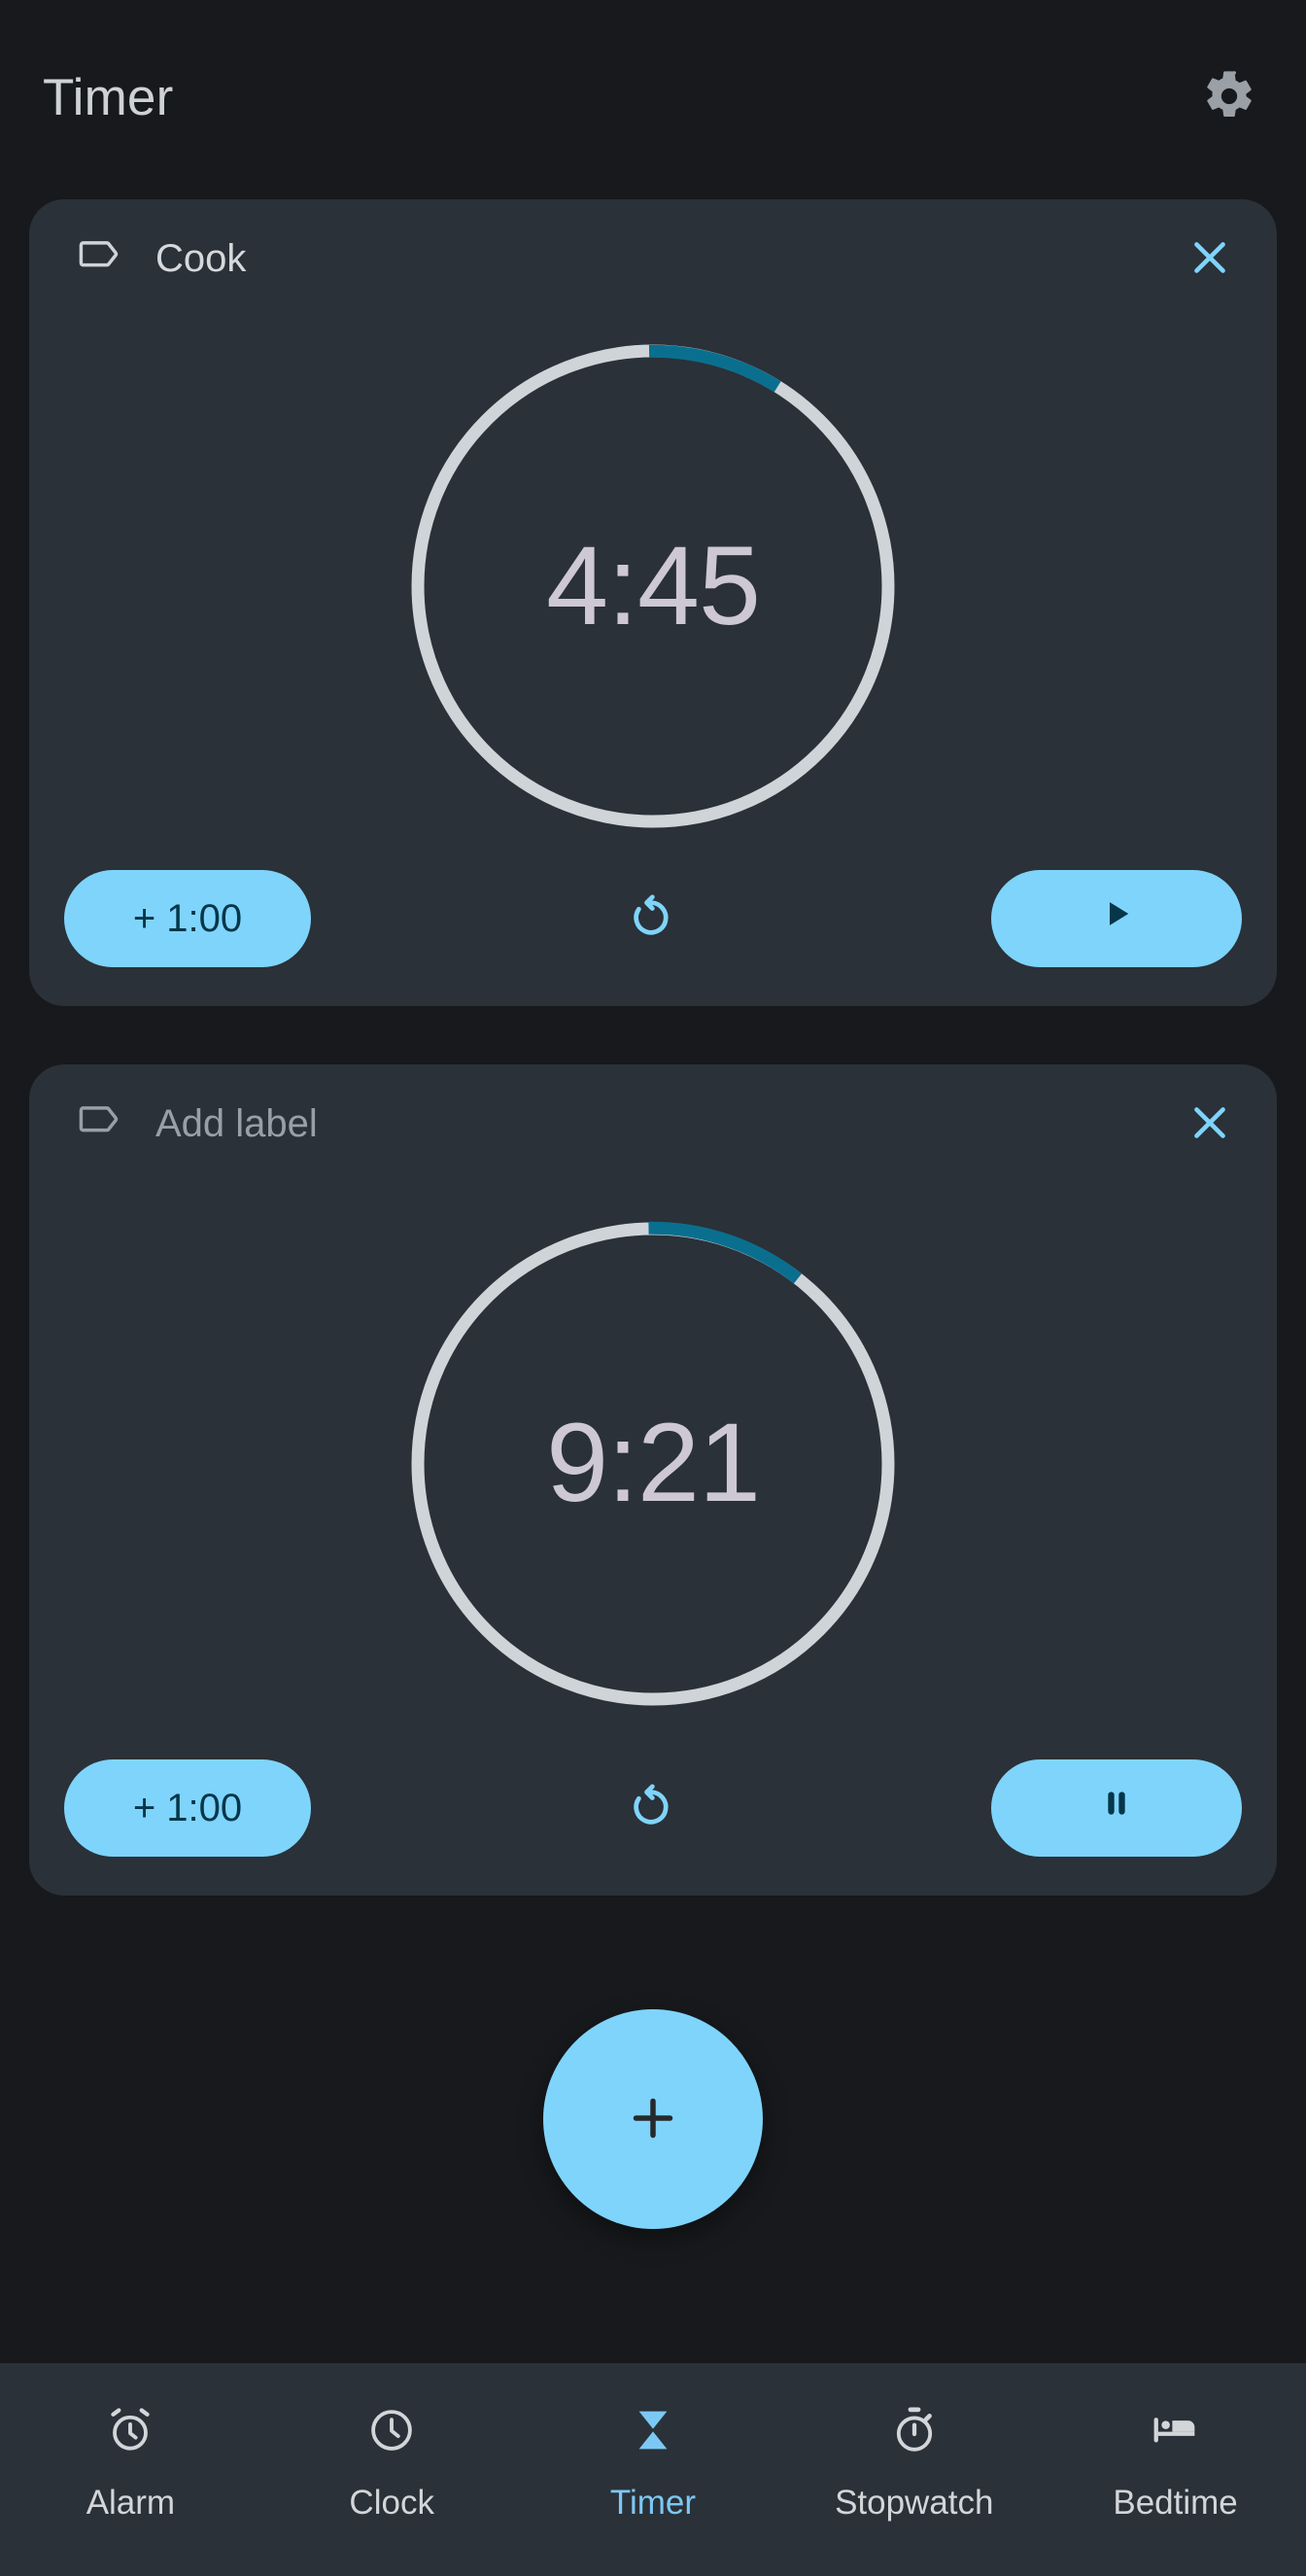 The height and width of the screenshot is (2576, 1306). Describe the element at coordinates (391, 2430) in the screenshot. I see `clock-icon` at that location.